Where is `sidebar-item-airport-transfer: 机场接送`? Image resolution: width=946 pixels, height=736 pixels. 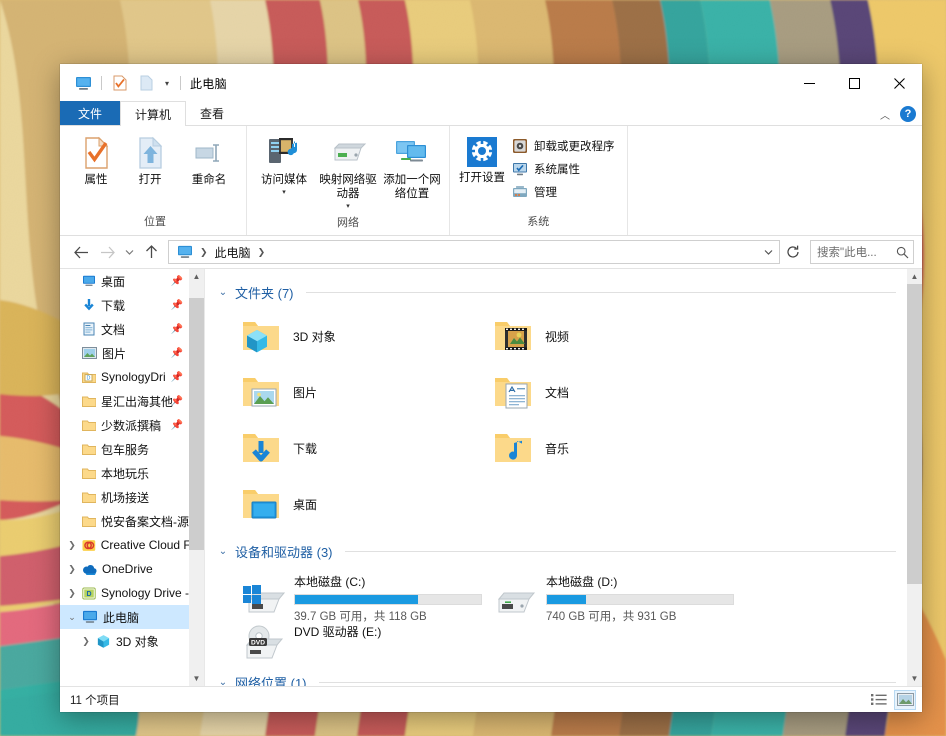 sidebar-item-airport-transfer: 机场接送 is located at coordinates (124, 497).